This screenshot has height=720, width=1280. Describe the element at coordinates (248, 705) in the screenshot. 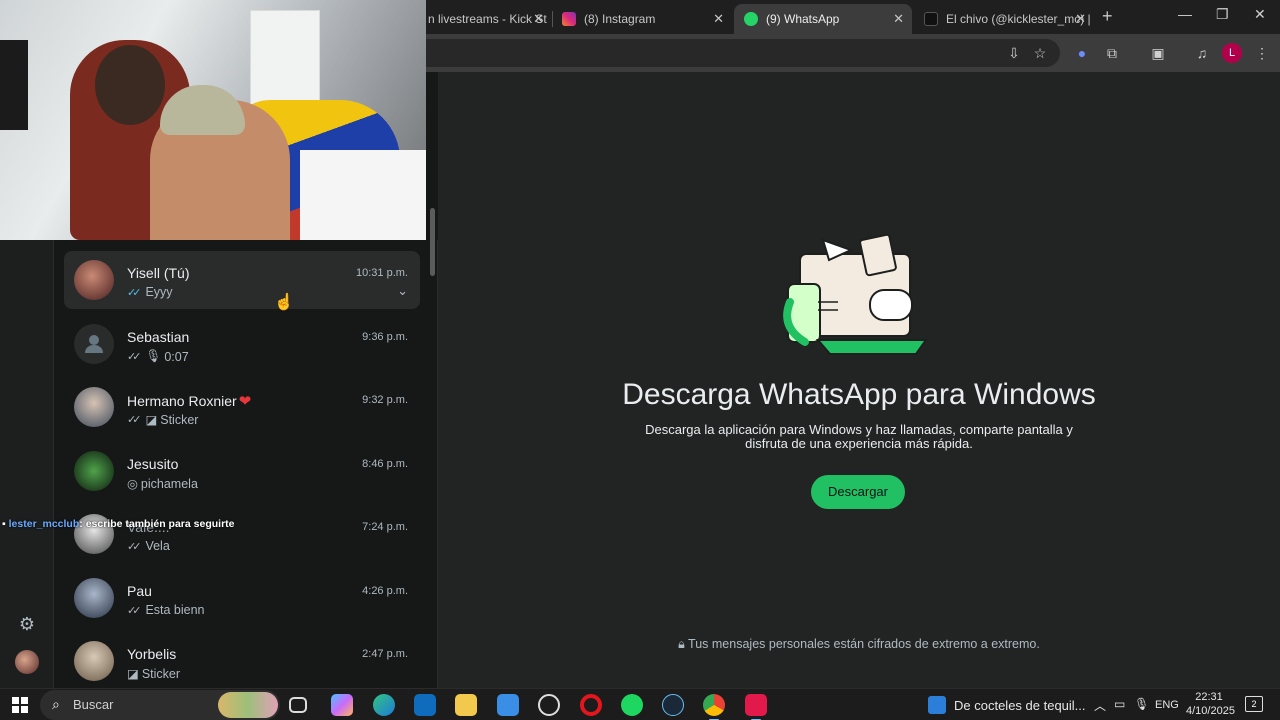

I see `search-highlight-image` at that location.